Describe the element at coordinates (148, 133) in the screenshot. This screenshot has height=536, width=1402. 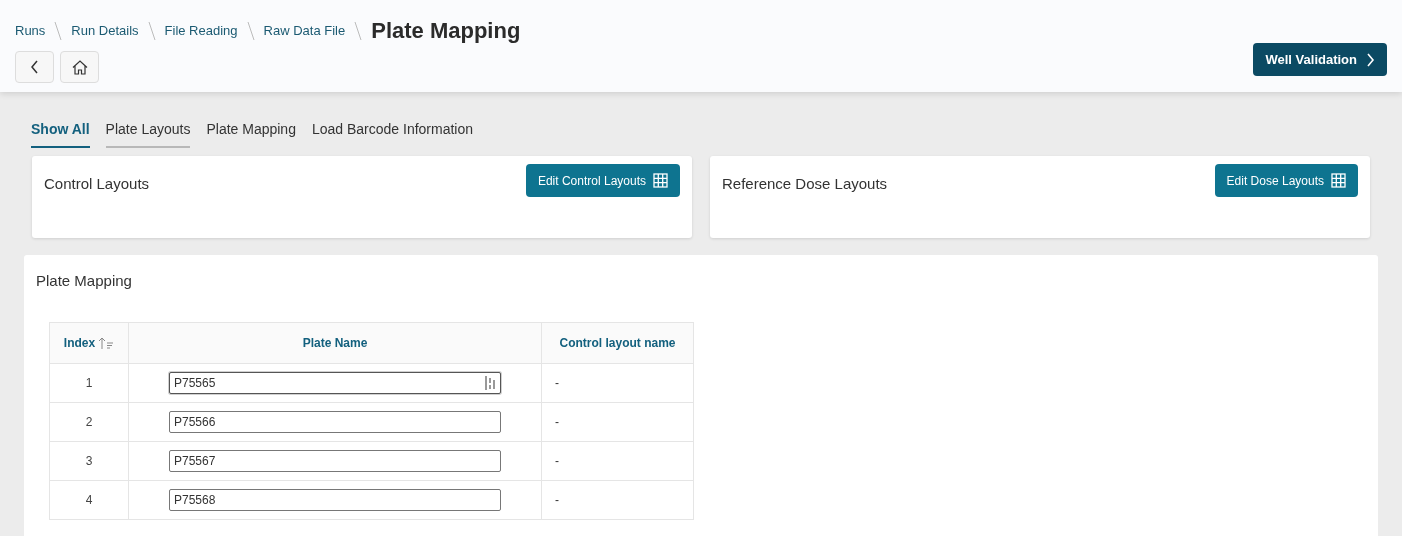
I see `tab: Plate Layouts` at that location.